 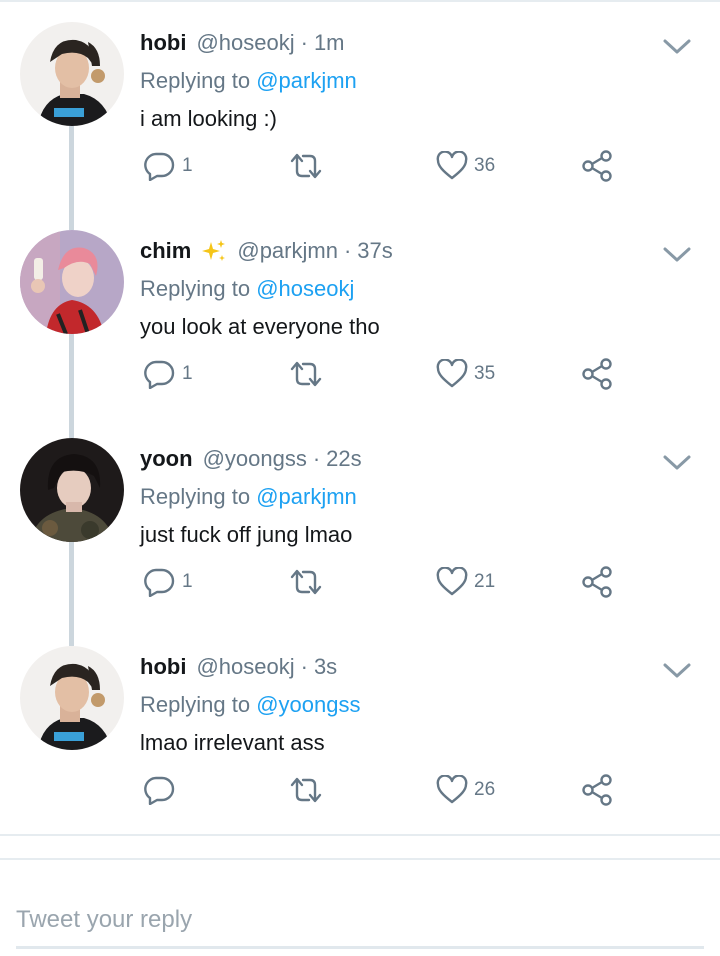 I want to click on tweet-header: chim @parkjmn · 37s, so click(x=266, y=251).